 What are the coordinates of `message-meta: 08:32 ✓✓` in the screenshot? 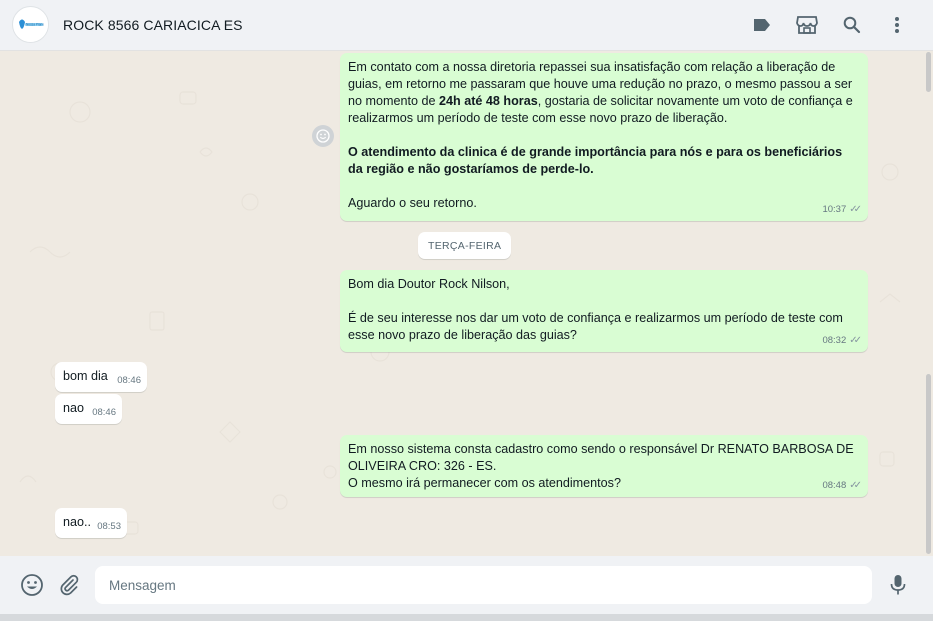 It's located at (842, 340).